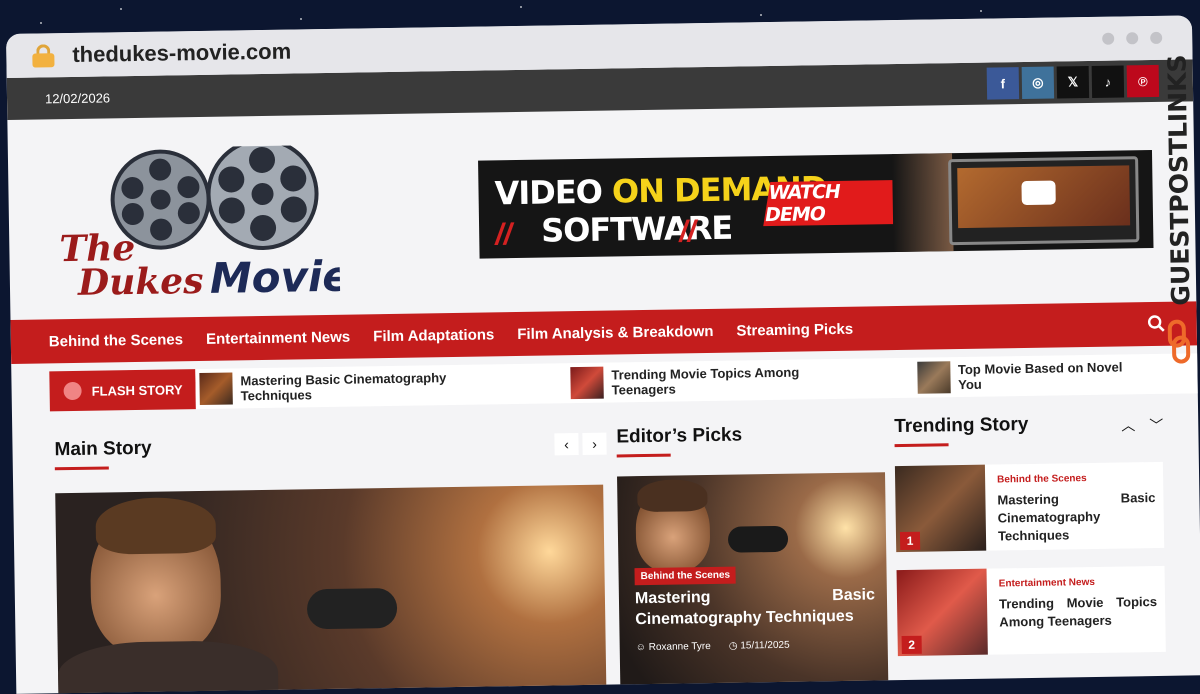 The image size is (1200, 694). I want to click on laptop-image, so click(1044, 201).